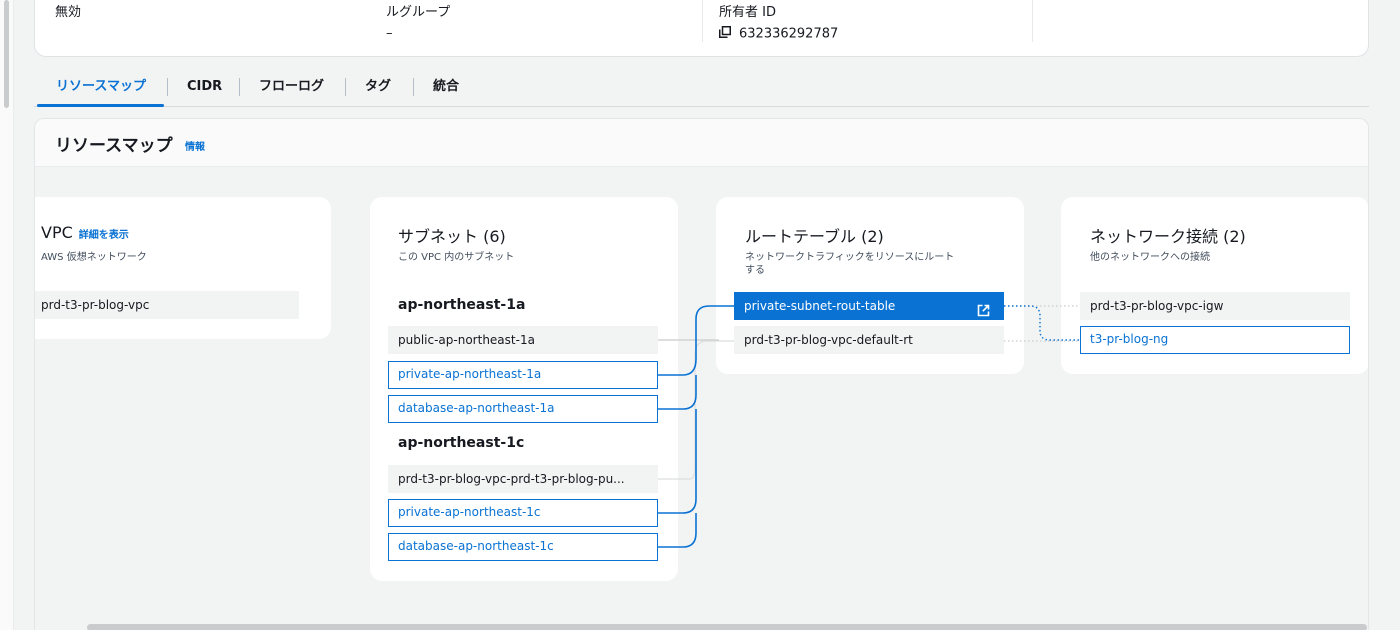 The height and width of the screenshot is (630, 1400). Describe the element at coordinates (167, 305) in the screenshot. I see `vpc-item: prd-t3-pr-blog-vpc` at that location.